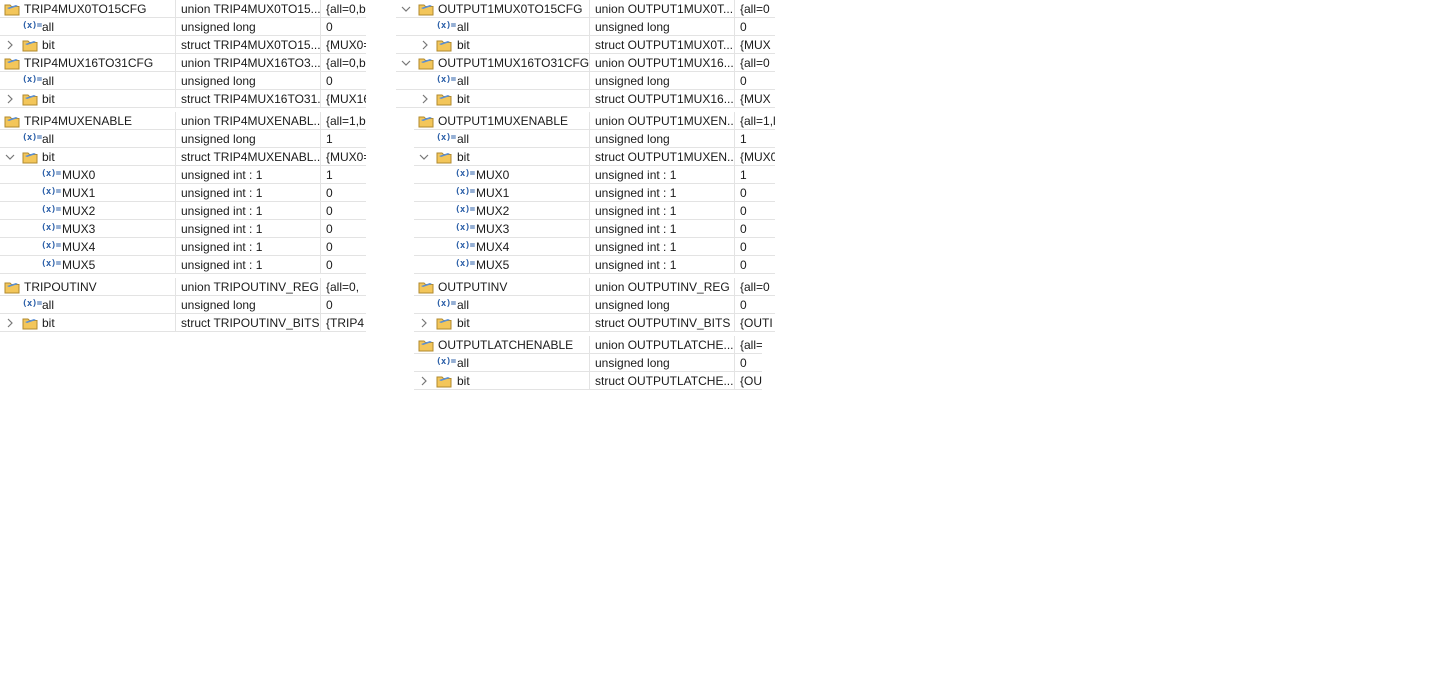  Describe the element at coordinates (342, 287) in the screenshot. I see `variable-value: {all=0,` at that location.